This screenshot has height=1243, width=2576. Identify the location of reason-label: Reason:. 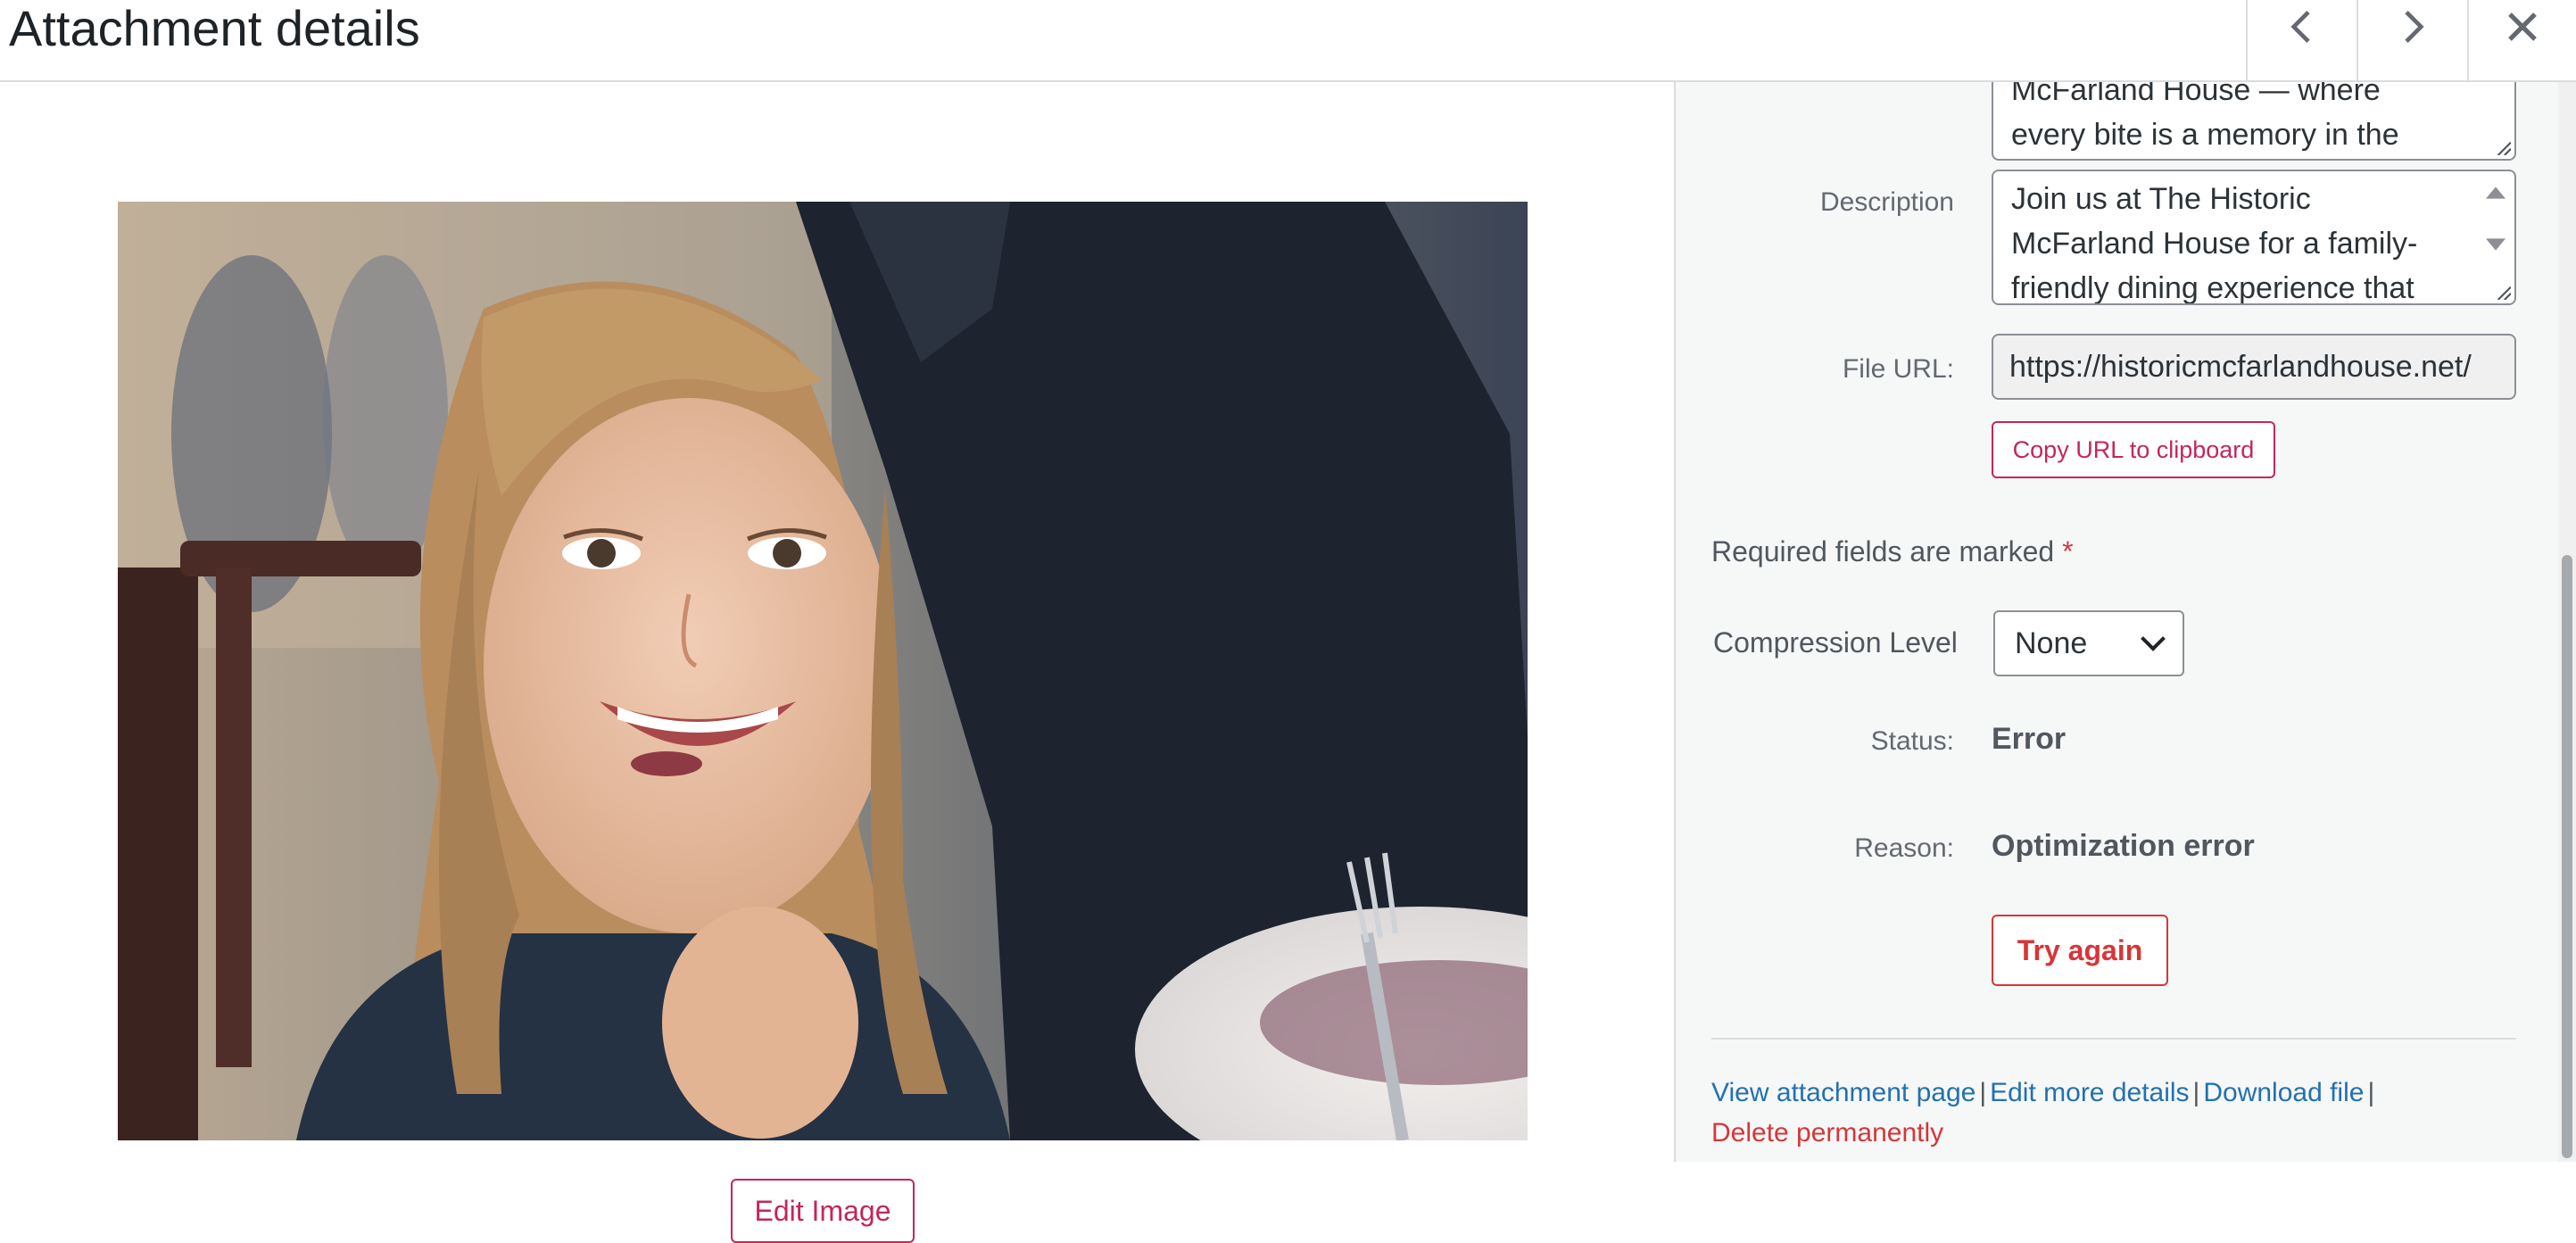
(1904, 848).